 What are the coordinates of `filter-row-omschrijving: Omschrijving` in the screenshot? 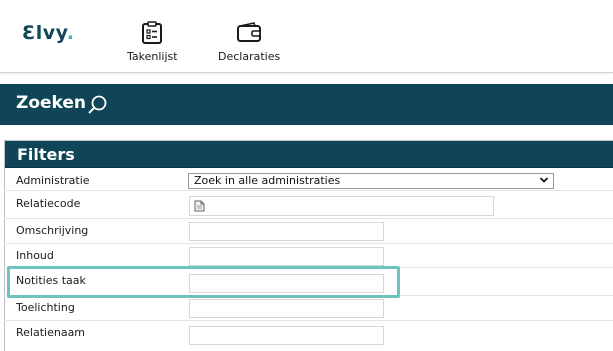 It's located at (308, 231).